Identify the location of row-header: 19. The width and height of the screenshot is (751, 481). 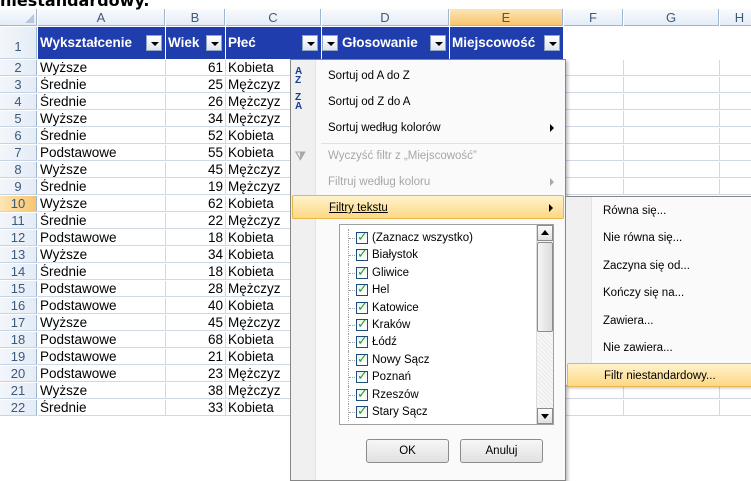
(18, 357).